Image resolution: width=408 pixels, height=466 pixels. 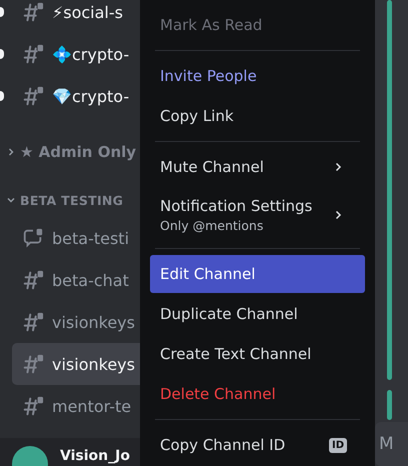 What do you see at coordinates (72, 200) in the screenshot?
I see `category-name: BETA TESTING` at bounding box center [72, 200].